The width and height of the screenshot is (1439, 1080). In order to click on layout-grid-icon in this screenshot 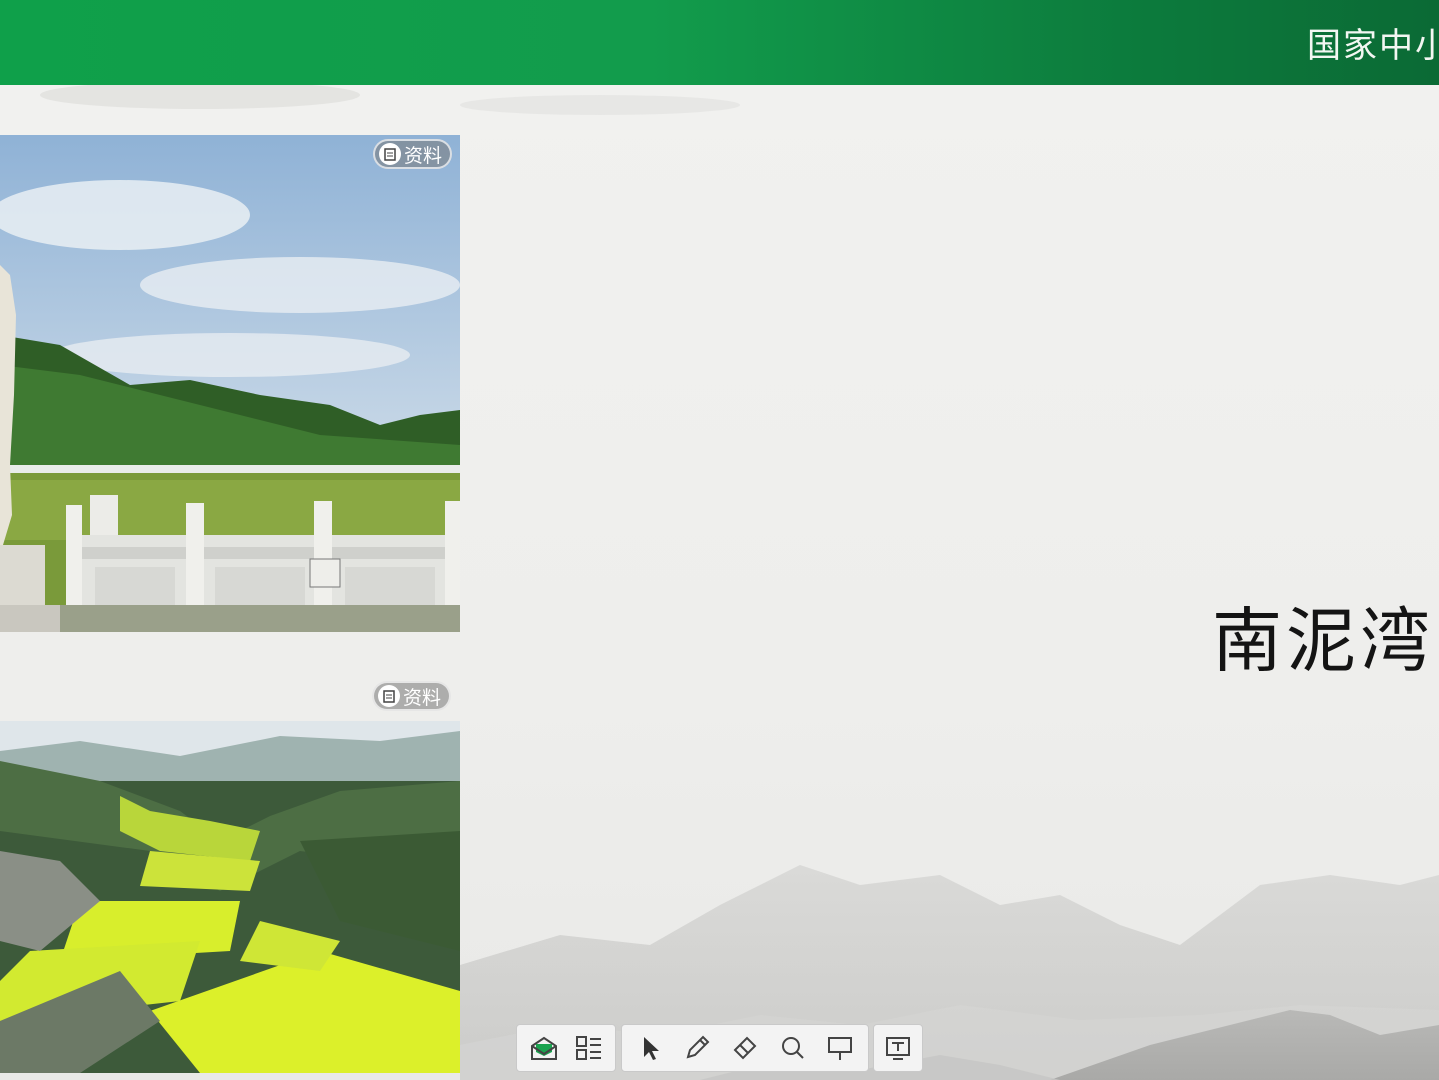, I will do `click(588, 1048)`.